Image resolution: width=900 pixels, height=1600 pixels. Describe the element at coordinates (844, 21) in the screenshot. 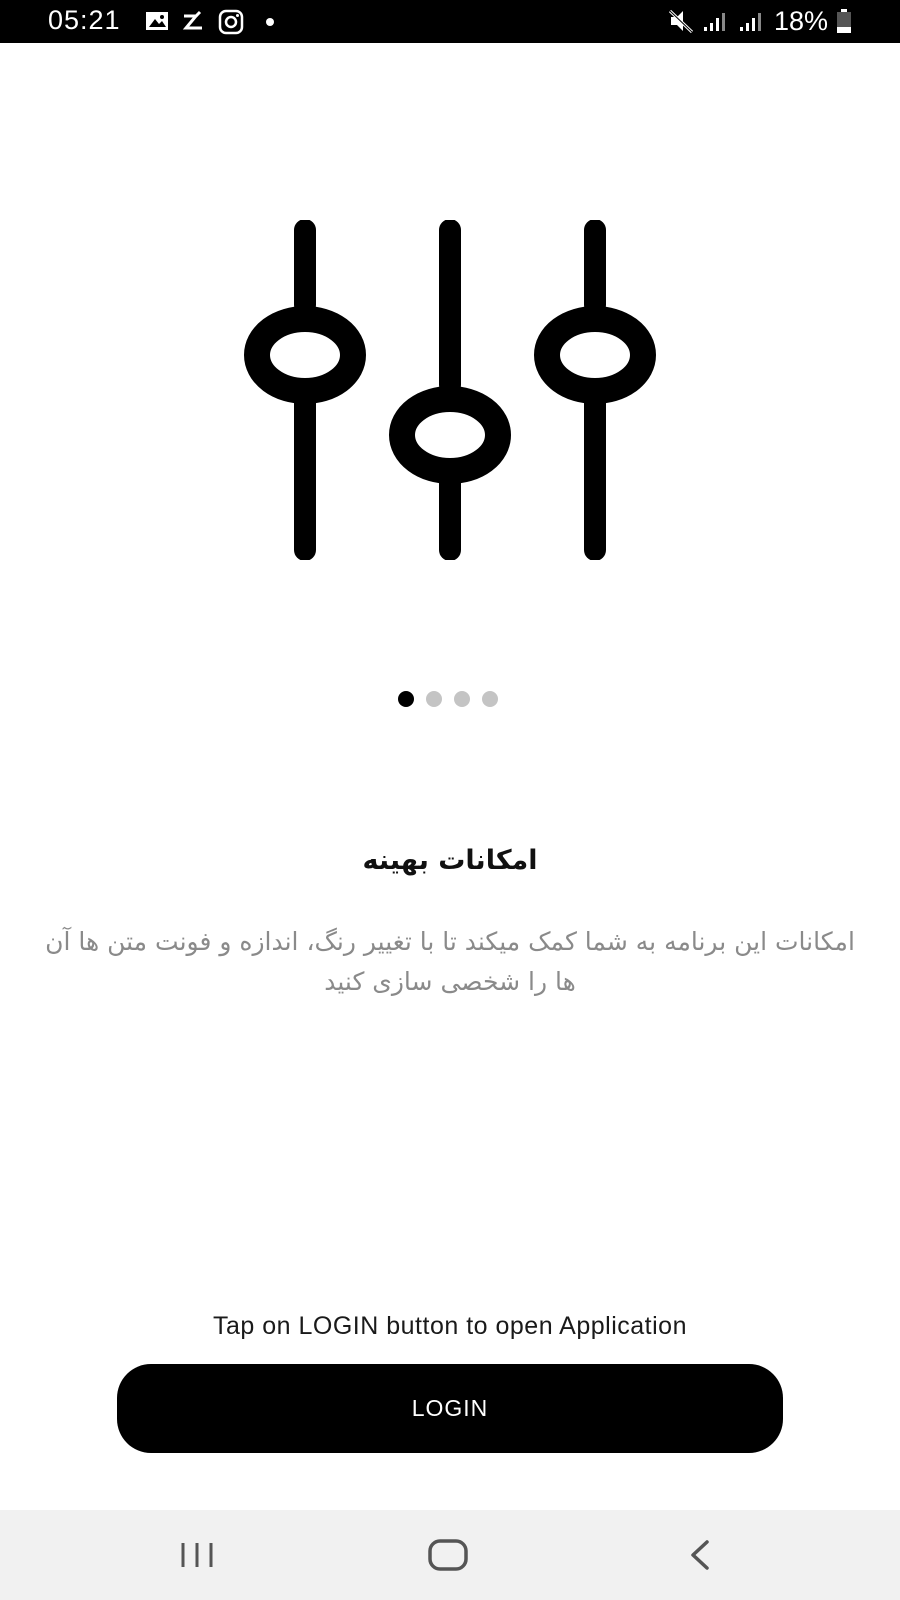

I see `battery-icon` at that location.